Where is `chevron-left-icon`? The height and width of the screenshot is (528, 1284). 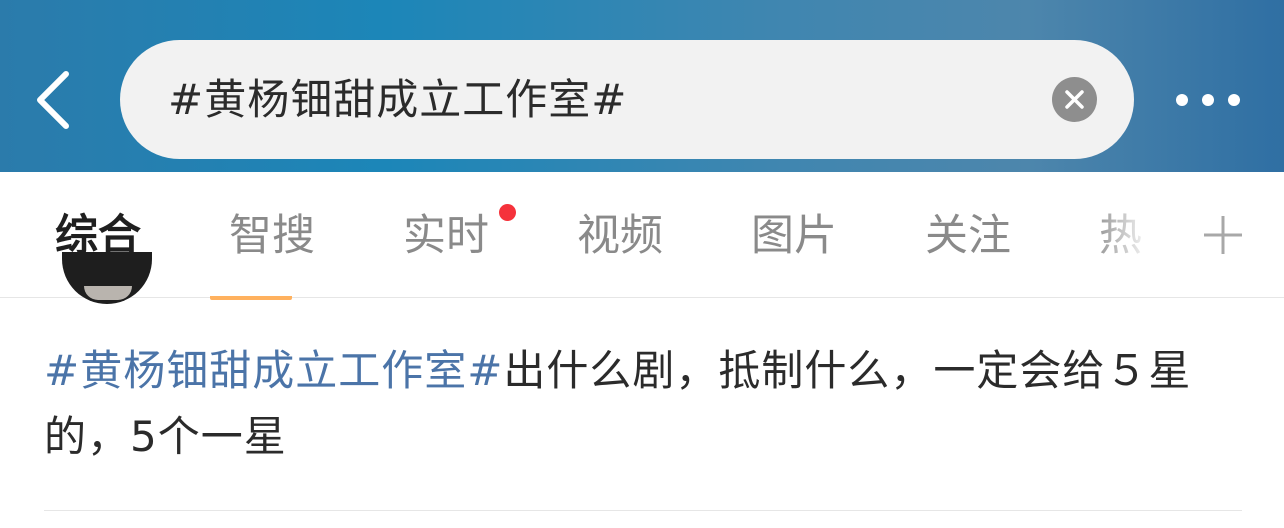 chevron-left-icon is located at coordinates (53, 100).